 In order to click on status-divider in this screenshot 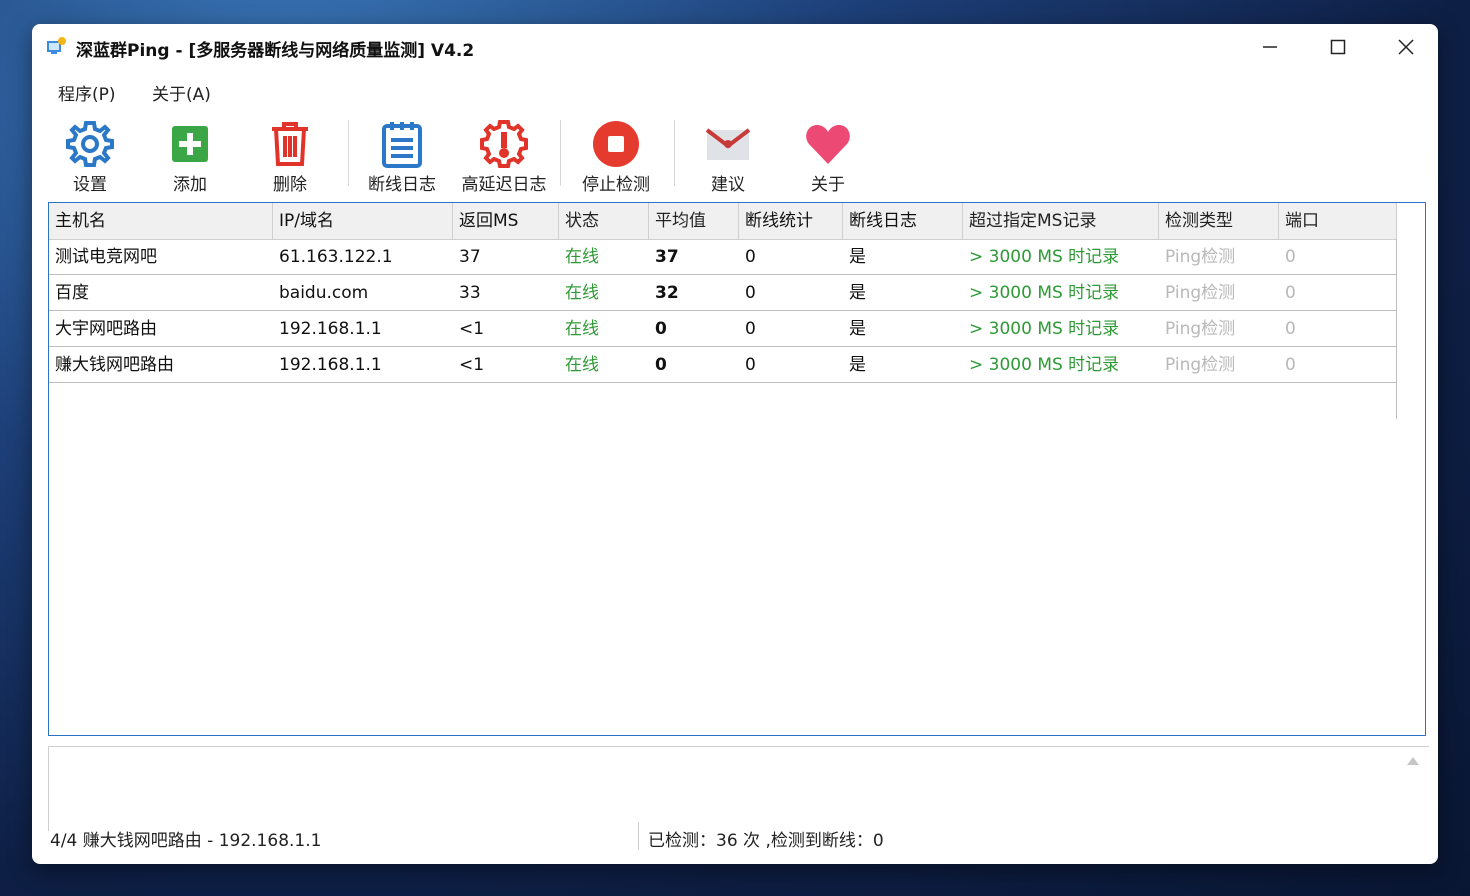, I will do `click(638, 836)`.